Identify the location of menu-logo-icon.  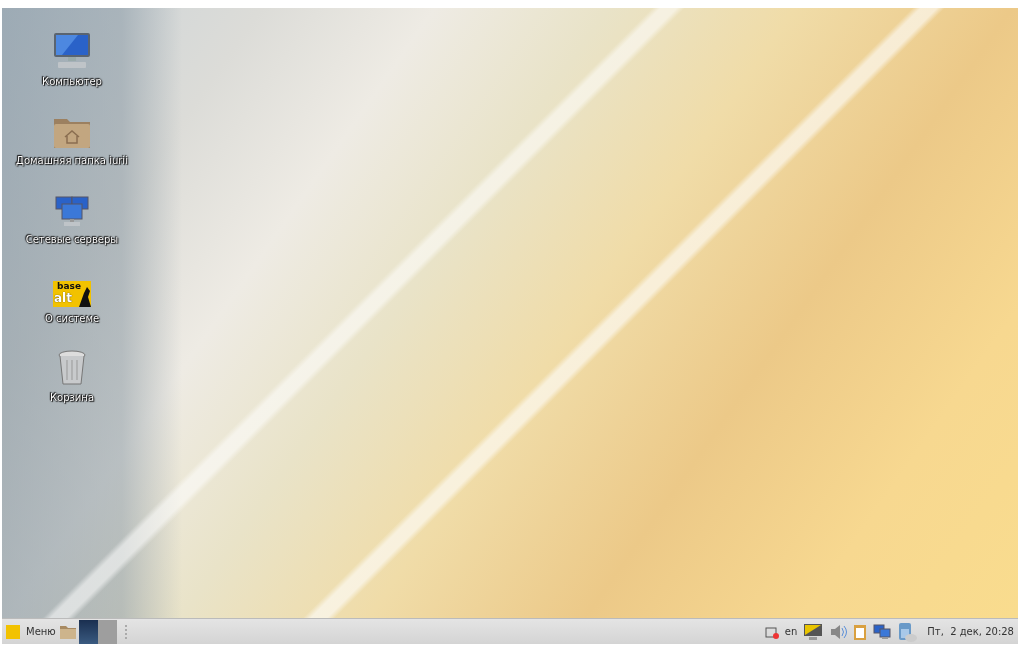
(13, 631).